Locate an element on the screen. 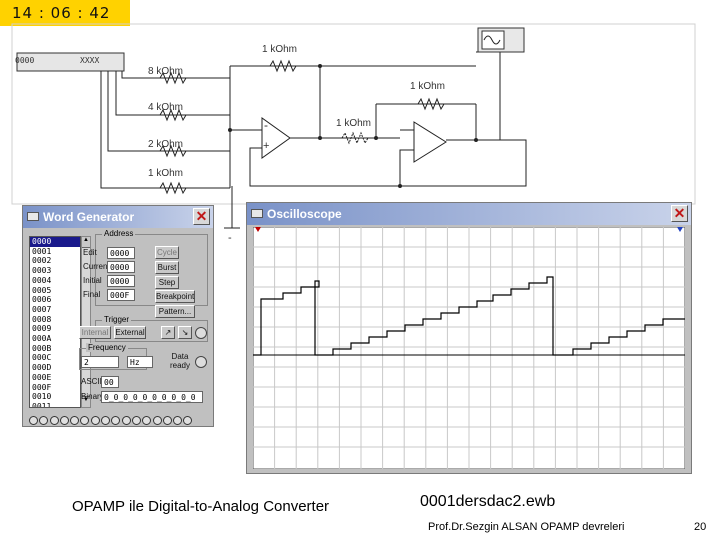  trigger-group-title: Trigger is located at coordinates (117, 319).